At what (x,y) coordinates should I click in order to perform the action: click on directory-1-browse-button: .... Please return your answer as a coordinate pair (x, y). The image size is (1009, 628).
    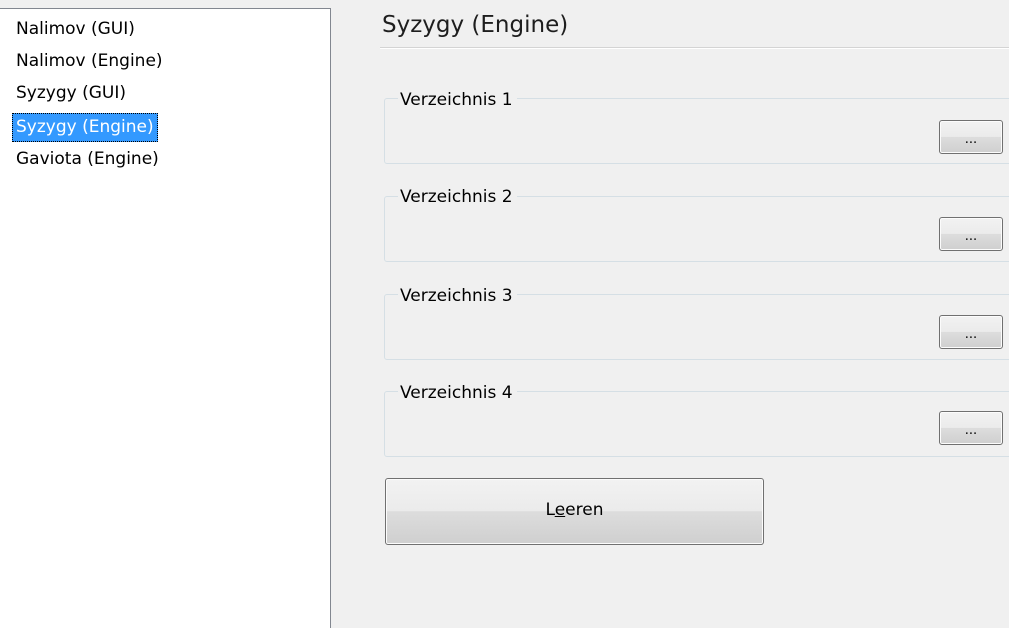
    Looking at the image, I should click on (971, 137).